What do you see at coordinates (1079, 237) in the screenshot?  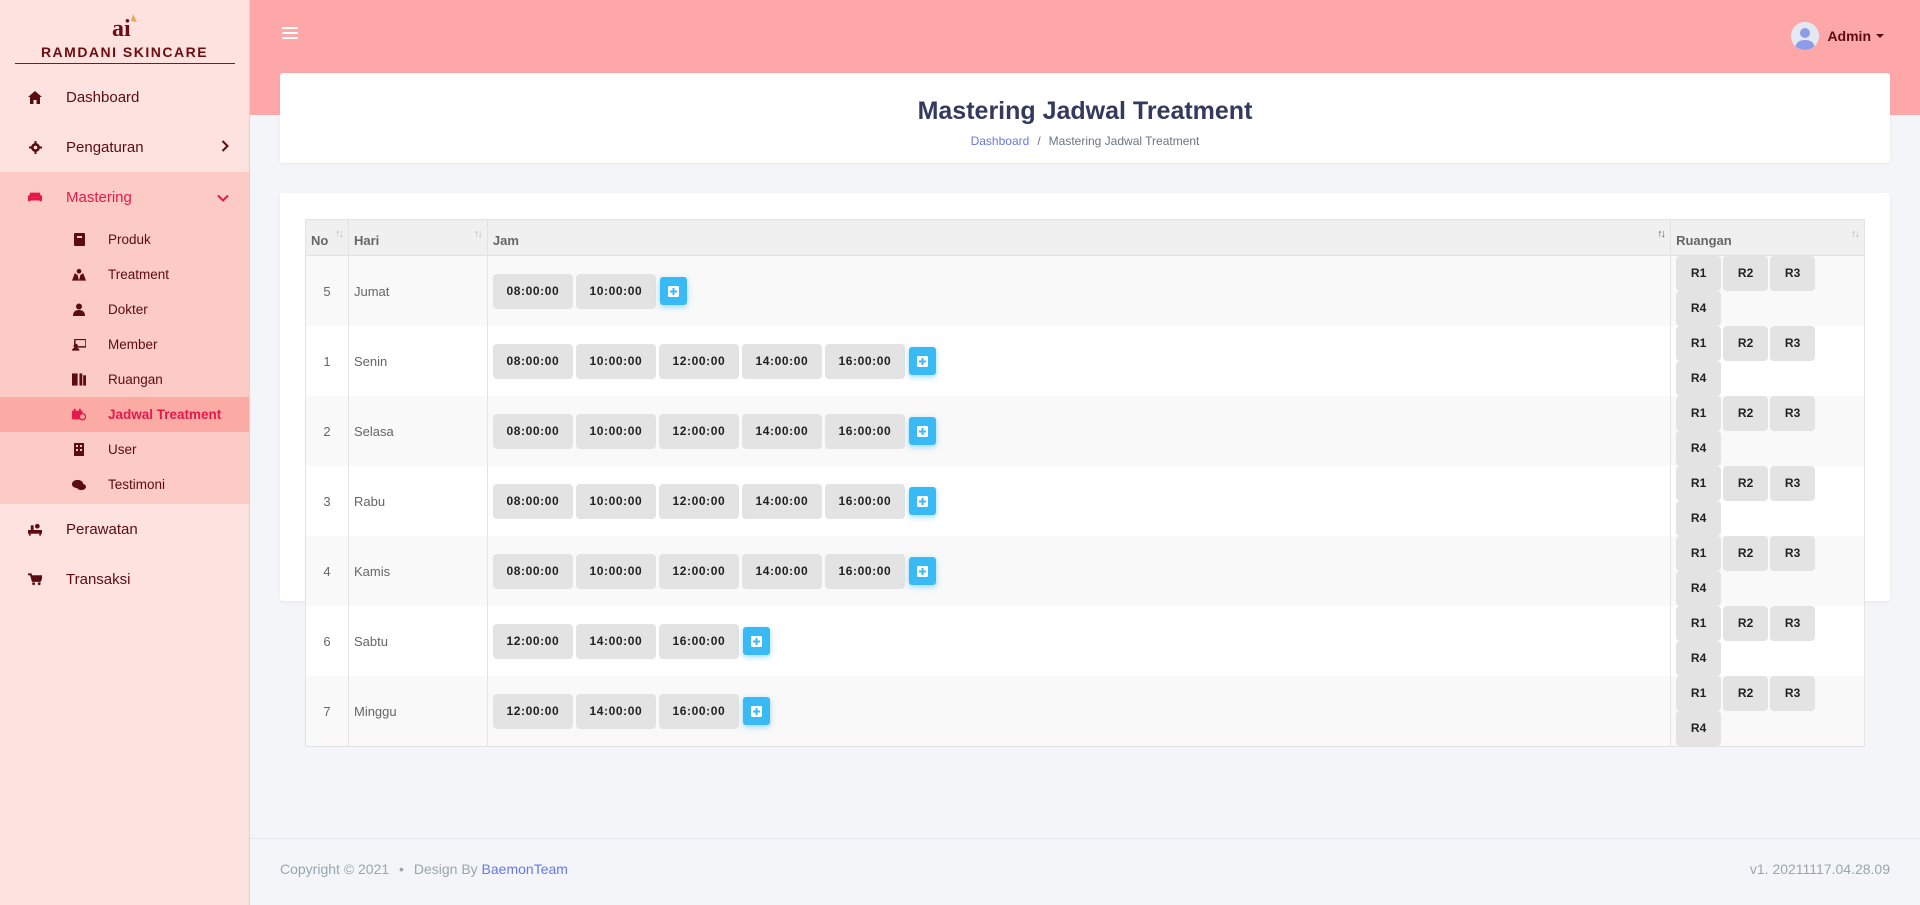 I see `column-header-jam: Jam ↑↓` at bounding box center [1079, 237].